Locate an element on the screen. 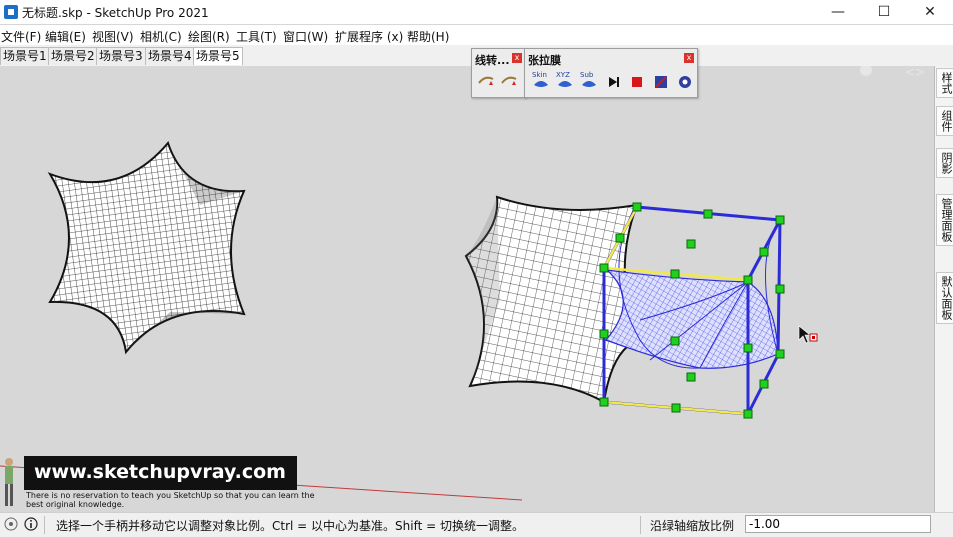  skin-xyz-icon: XYZ is located at coordinates (565, 81).